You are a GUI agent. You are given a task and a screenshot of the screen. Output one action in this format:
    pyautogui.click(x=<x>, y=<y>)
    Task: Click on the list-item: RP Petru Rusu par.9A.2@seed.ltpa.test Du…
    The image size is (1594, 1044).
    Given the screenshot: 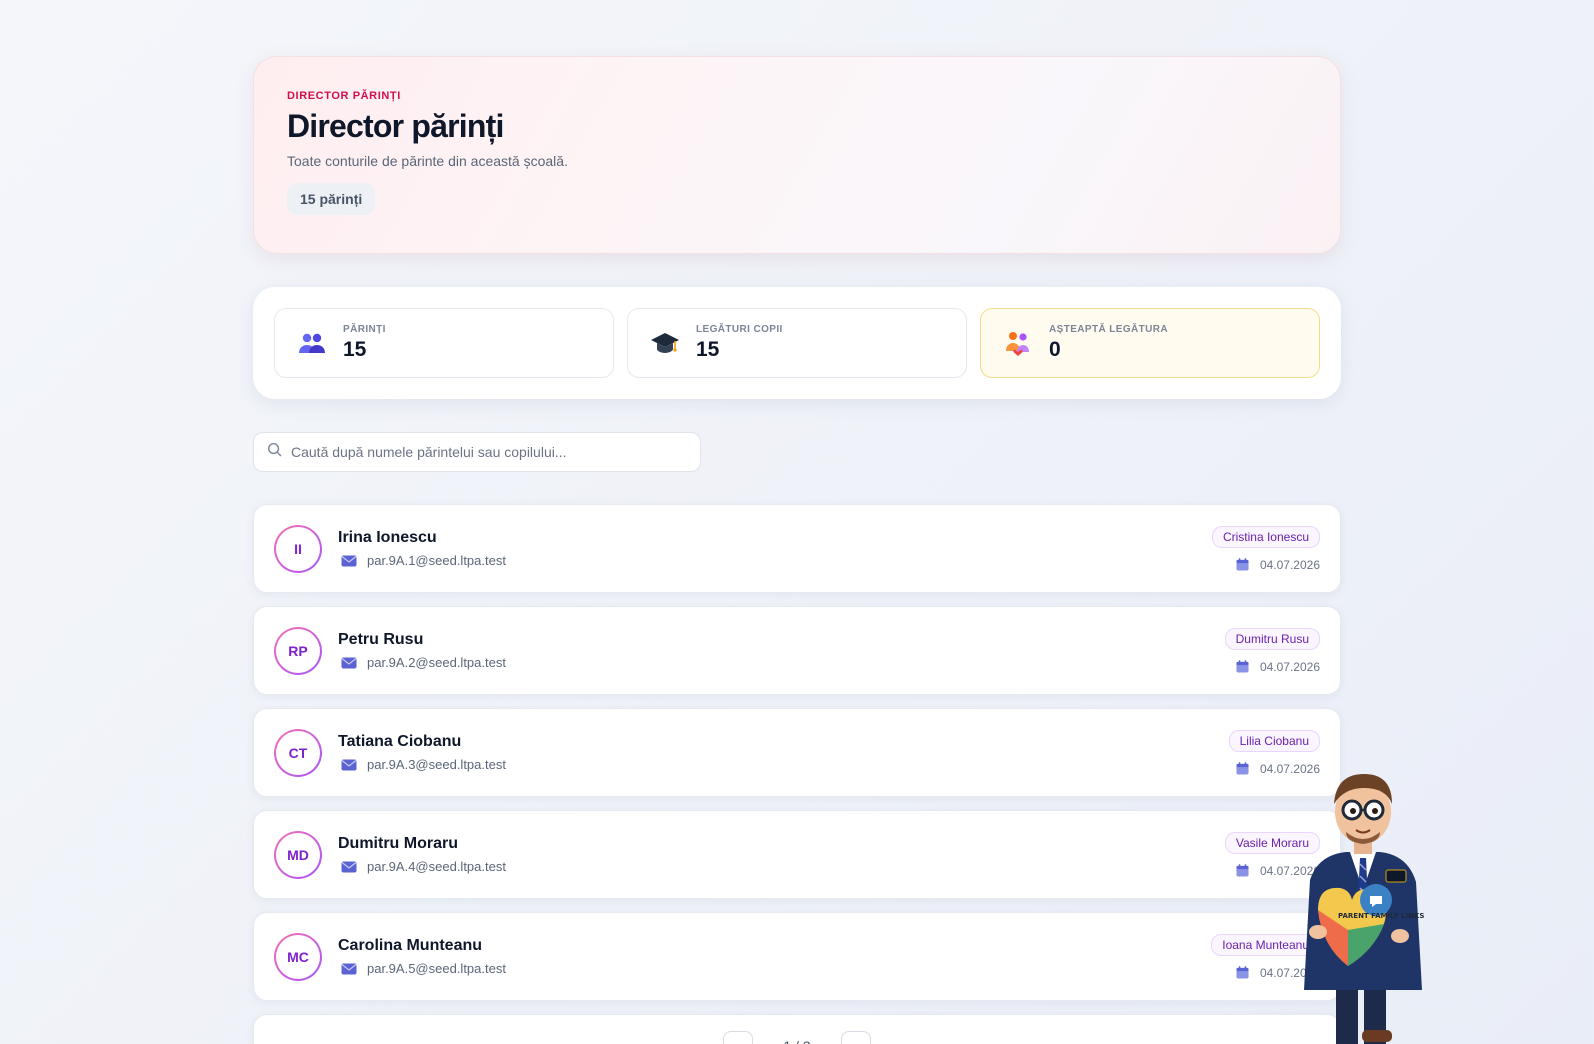 What is the action you would take?
    pyautogui.click(x=797, y=650)
    